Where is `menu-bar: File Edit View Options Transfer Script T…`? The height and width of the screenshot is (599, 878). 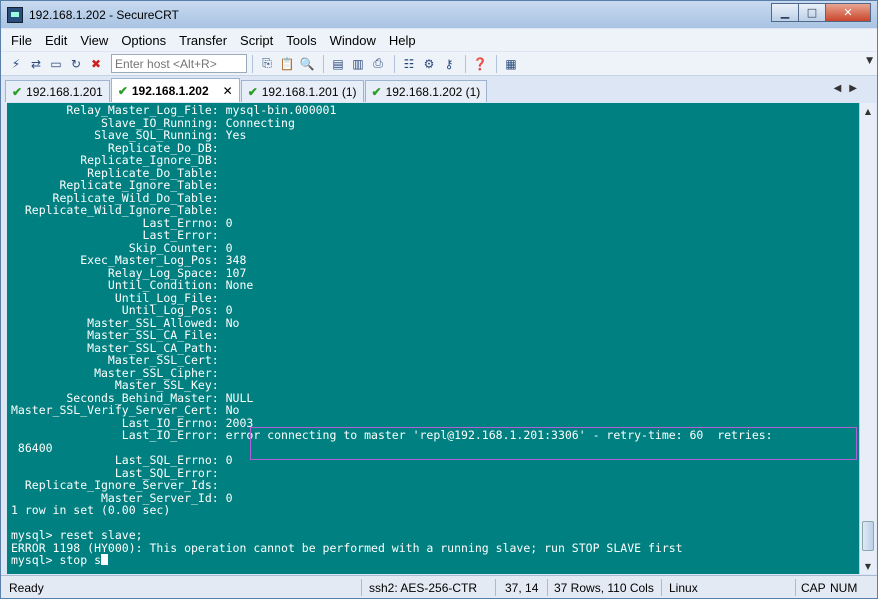
menu-bar: File Edit View Options Transfer Script T… is located at coordinates (439, 40).